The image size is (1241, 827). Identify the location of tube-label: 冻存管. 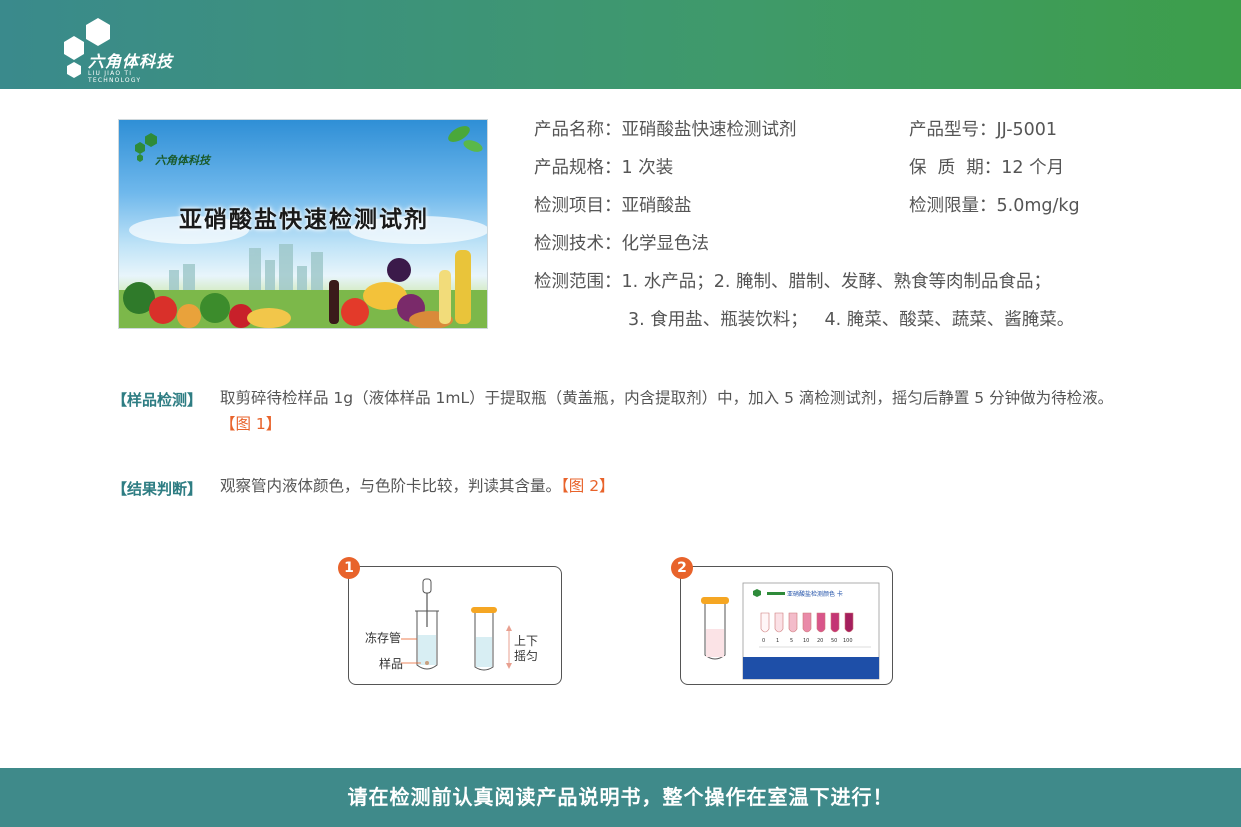
(383, 638).